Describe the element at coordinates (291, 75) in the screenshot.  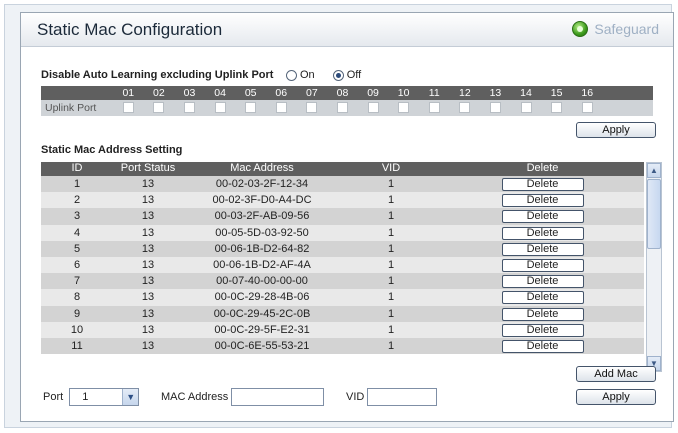
I see `radio-on-circle` at that location.